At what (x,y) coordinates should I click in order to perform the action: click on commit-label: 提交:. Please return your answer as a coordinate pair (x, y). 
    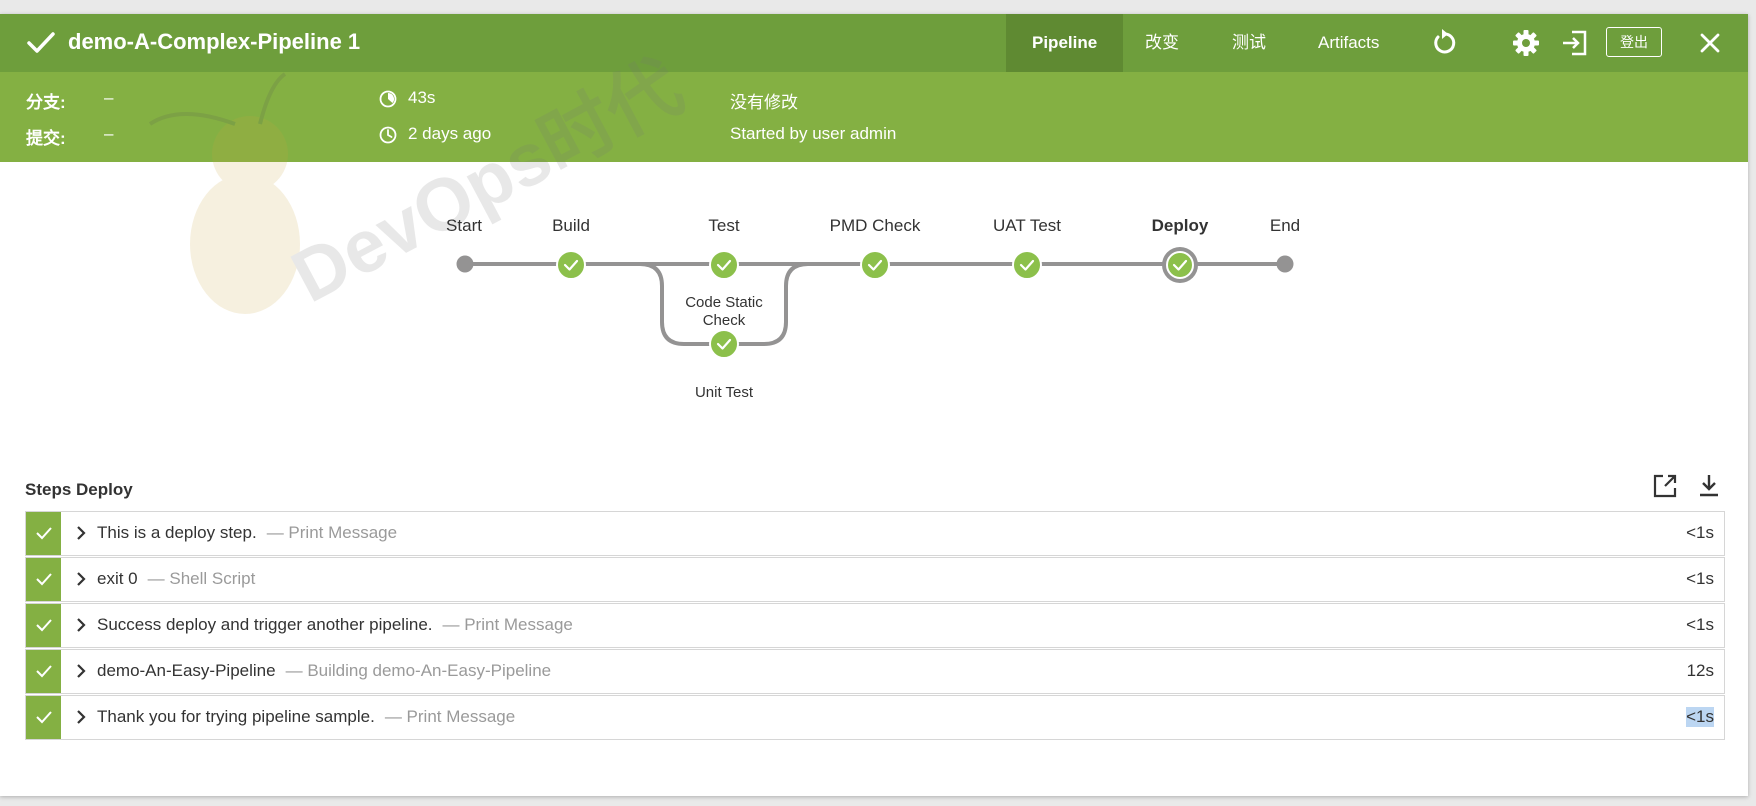
    Looking at the image, I should click on (46, 138).